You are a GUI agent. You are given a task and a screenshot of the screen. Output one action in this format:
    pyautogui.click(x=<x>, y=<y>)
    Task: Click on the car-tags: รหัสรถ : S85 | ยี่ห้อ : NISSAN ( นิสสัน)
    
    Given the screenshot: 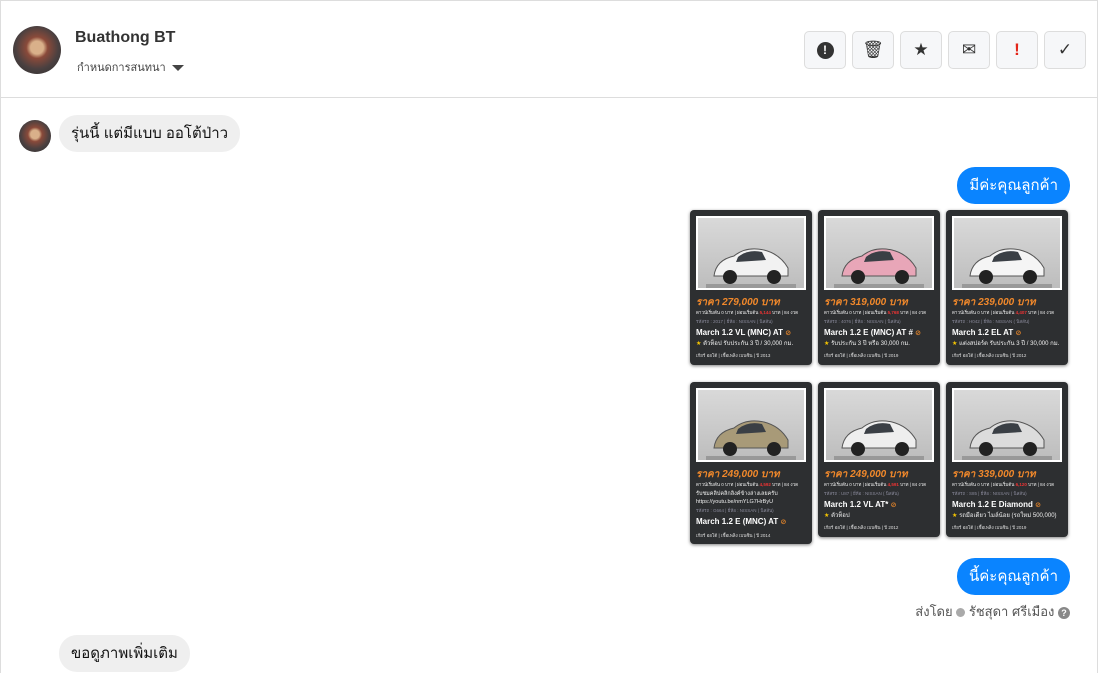 What is the action you would take?
    pyautogui.click(x=989, y=493)
    